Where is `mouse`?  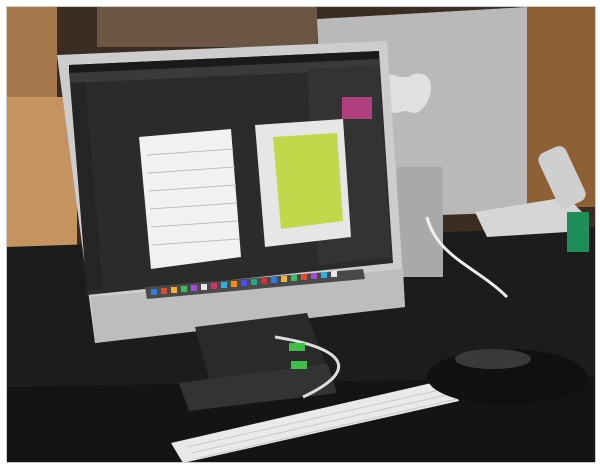 mouse is located at coordinates (493, 359).